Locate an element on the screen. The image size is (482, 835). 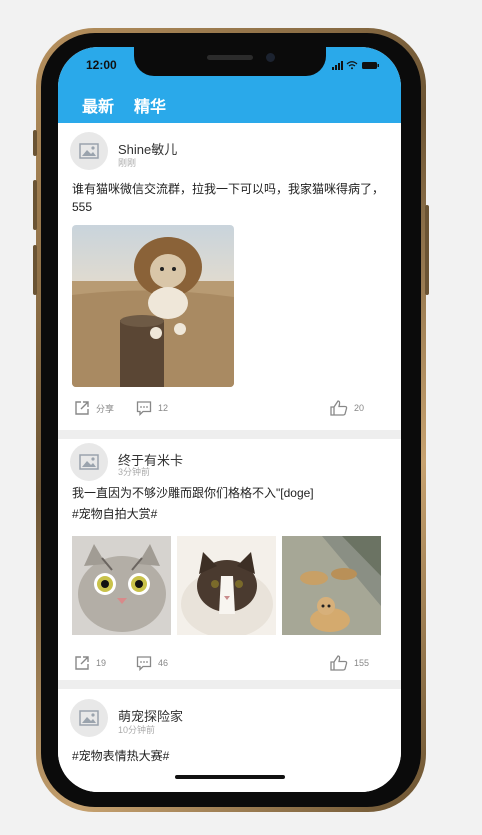
share-button: 分享 is located at coordinates (94, 408).